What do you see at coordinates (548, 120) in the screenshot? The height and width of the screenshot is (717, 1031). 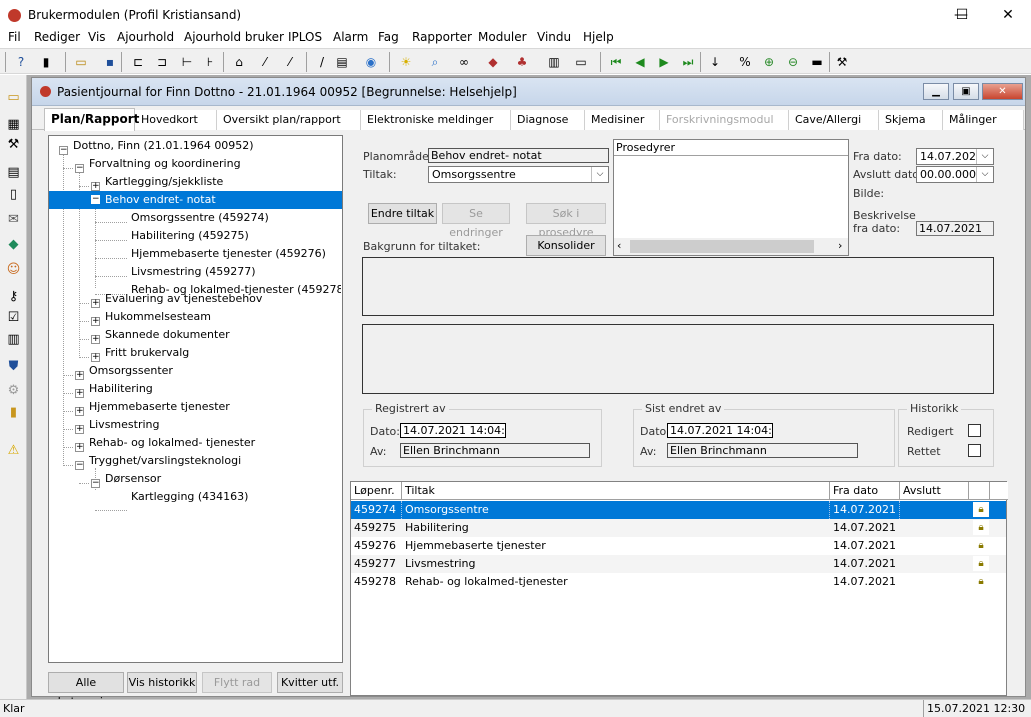 I see `tab-diagnose: Diagnose` at bounding box center [548, 120].